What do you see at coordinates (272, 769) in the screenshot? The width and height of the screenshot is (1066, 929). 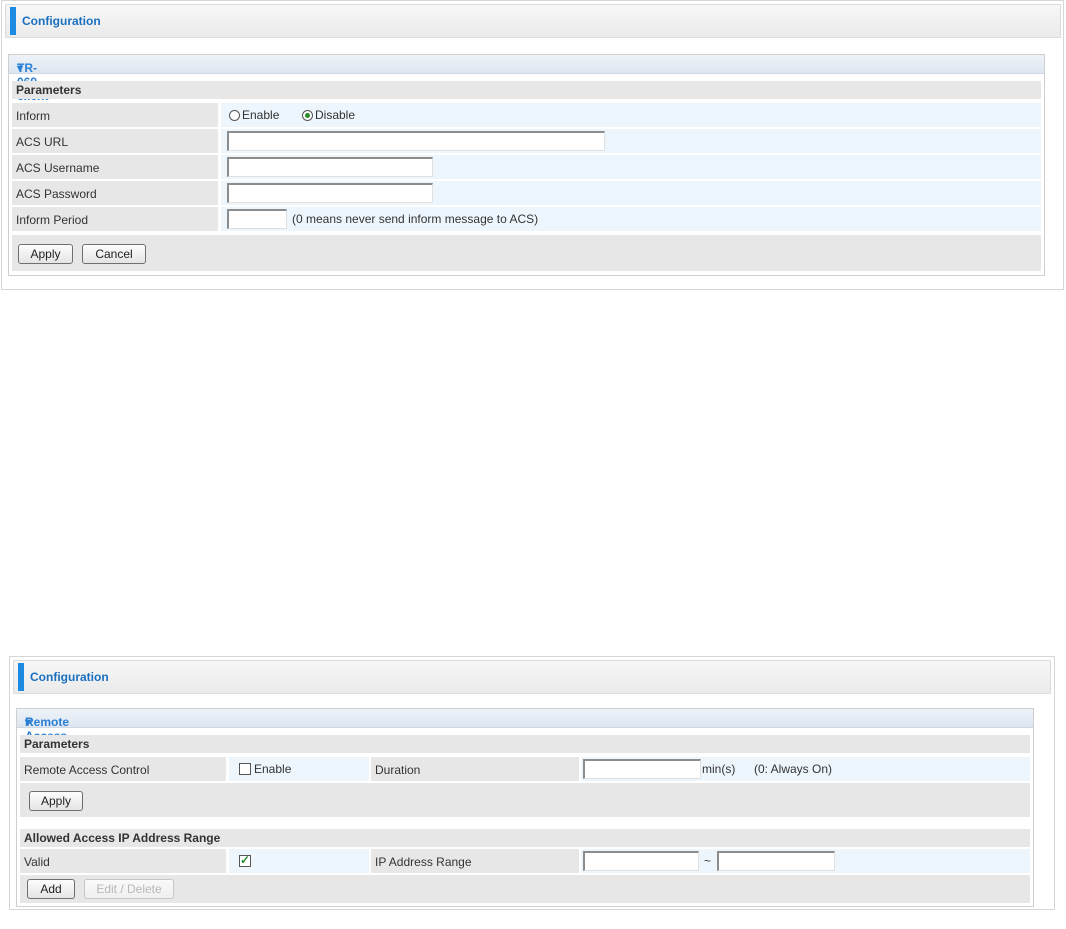 I see `remote-access-enable-label: Enable` at bounding box center [272, 769].